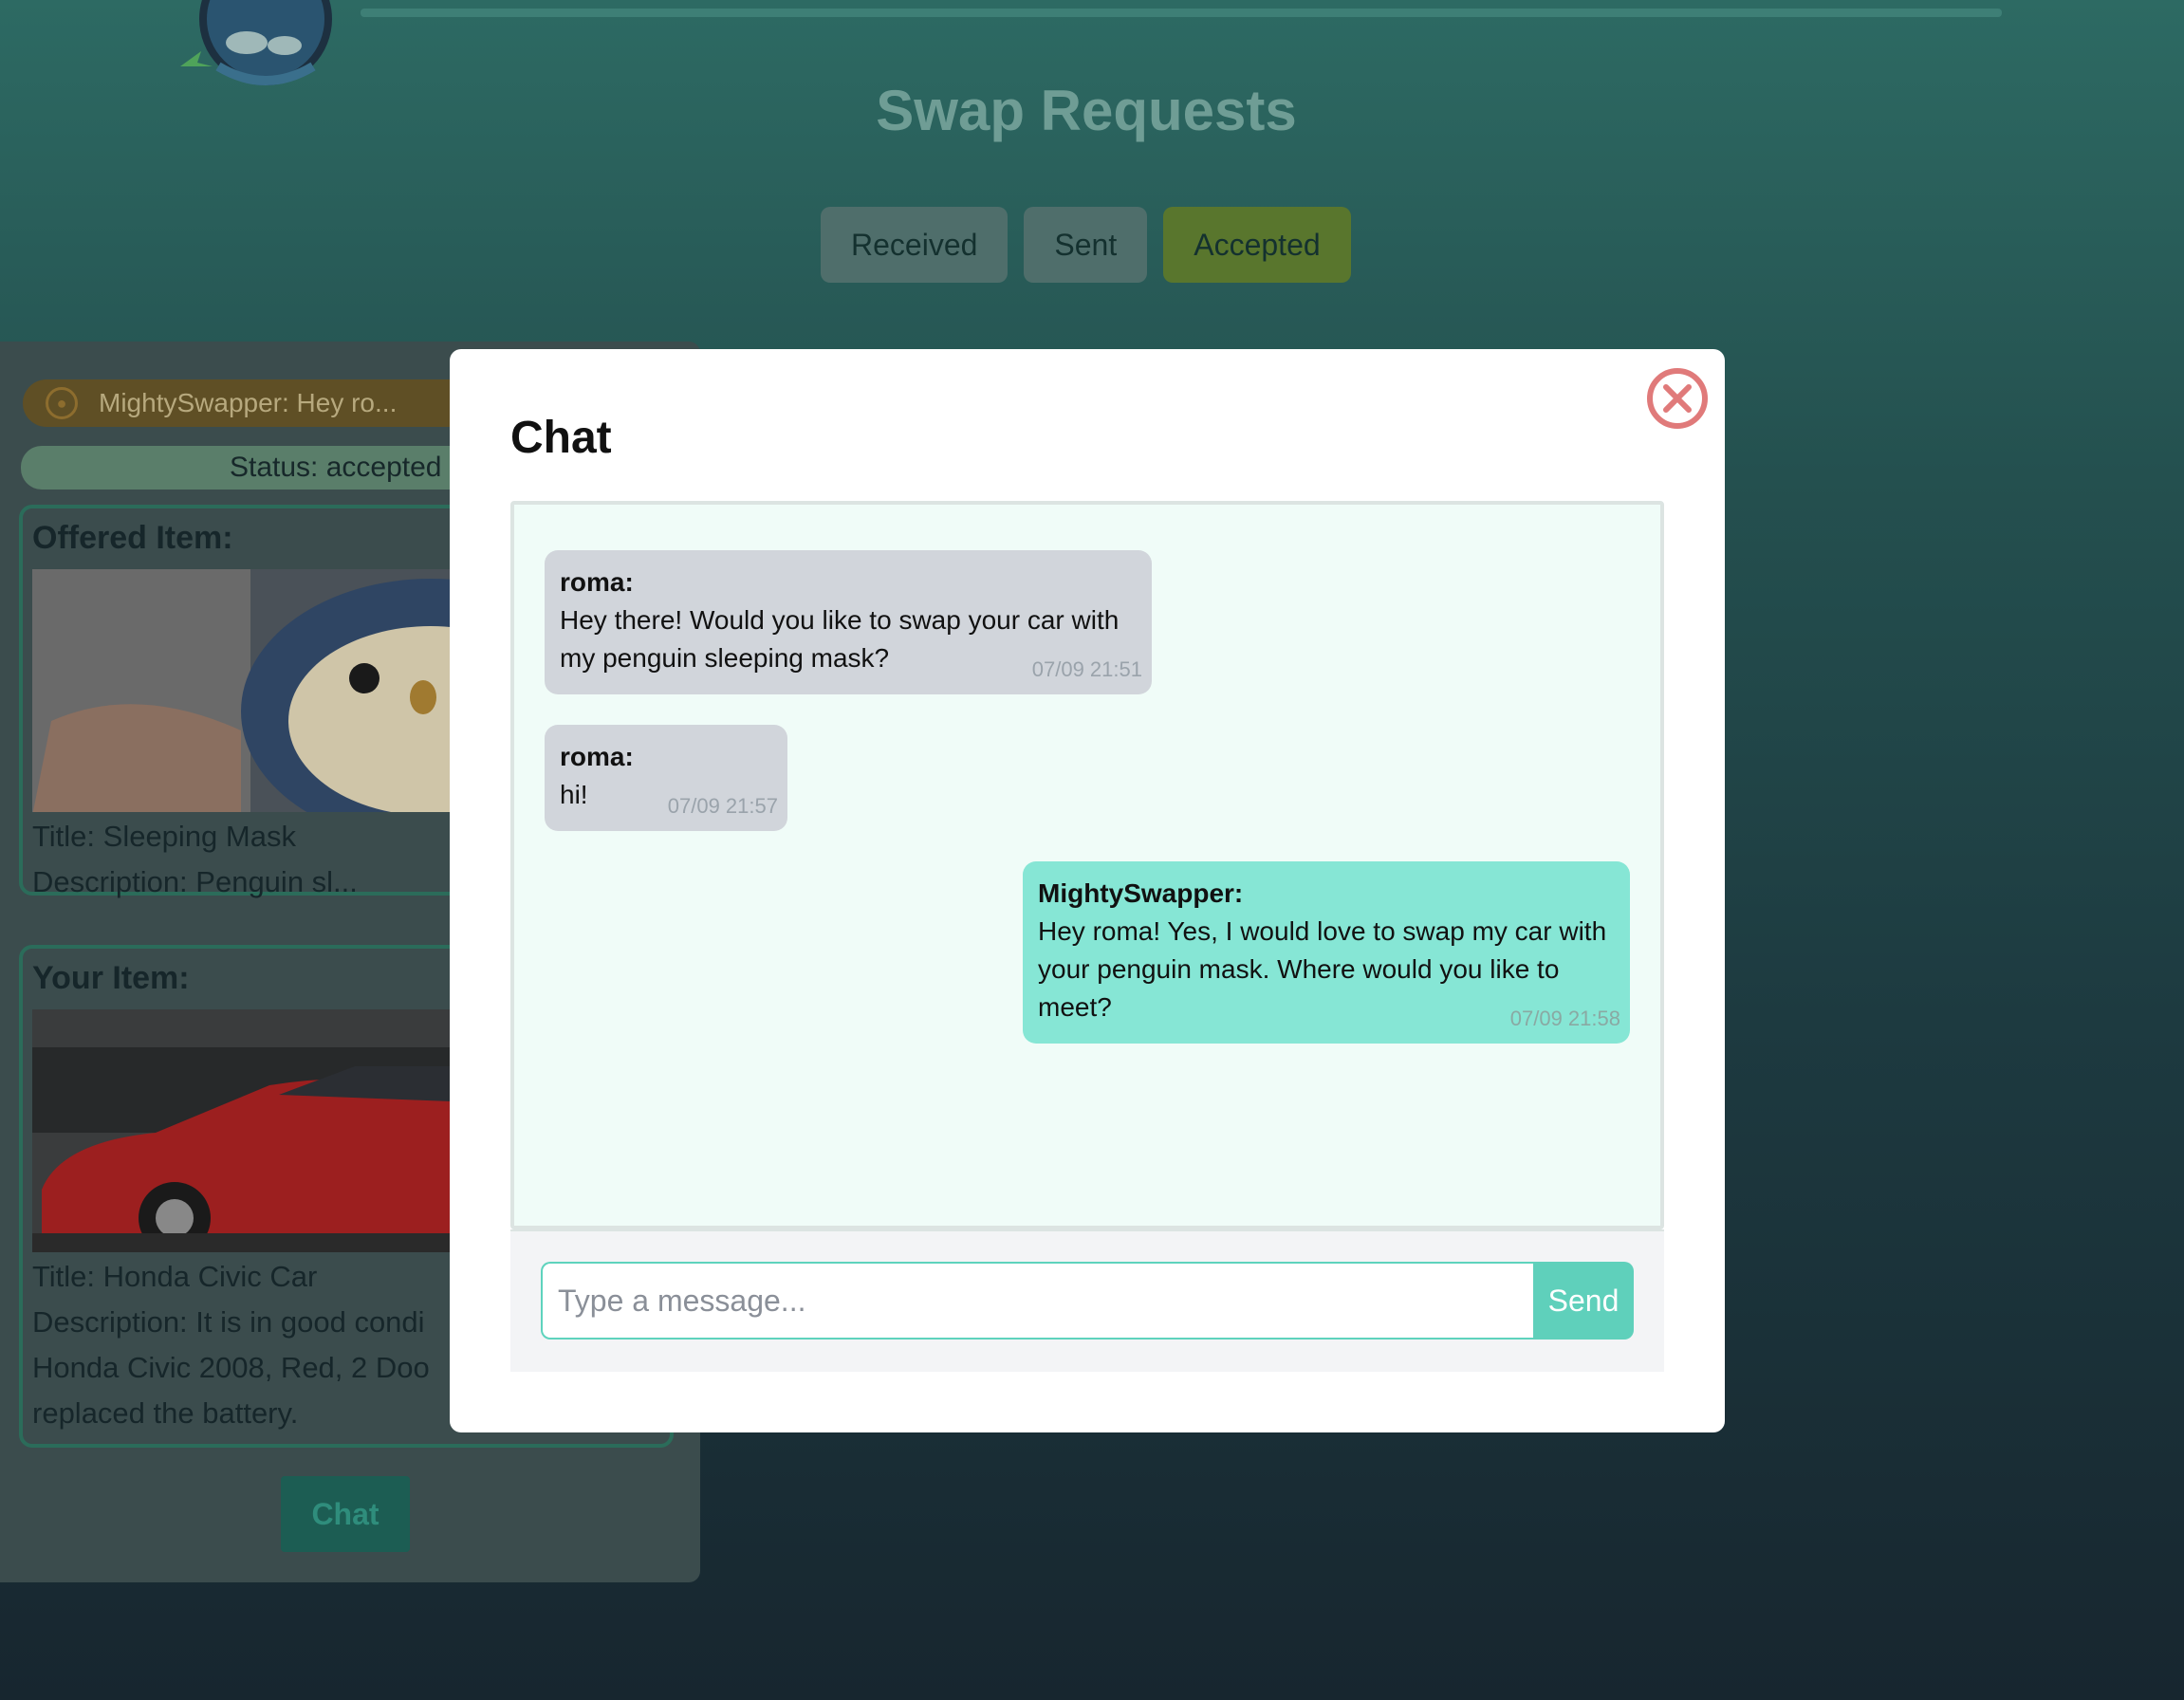 The height and width of the screenshot is (1700, 2184). Describe the element at coordinates (1037, 1301) in the screenshot. I see `message-input` at that location.